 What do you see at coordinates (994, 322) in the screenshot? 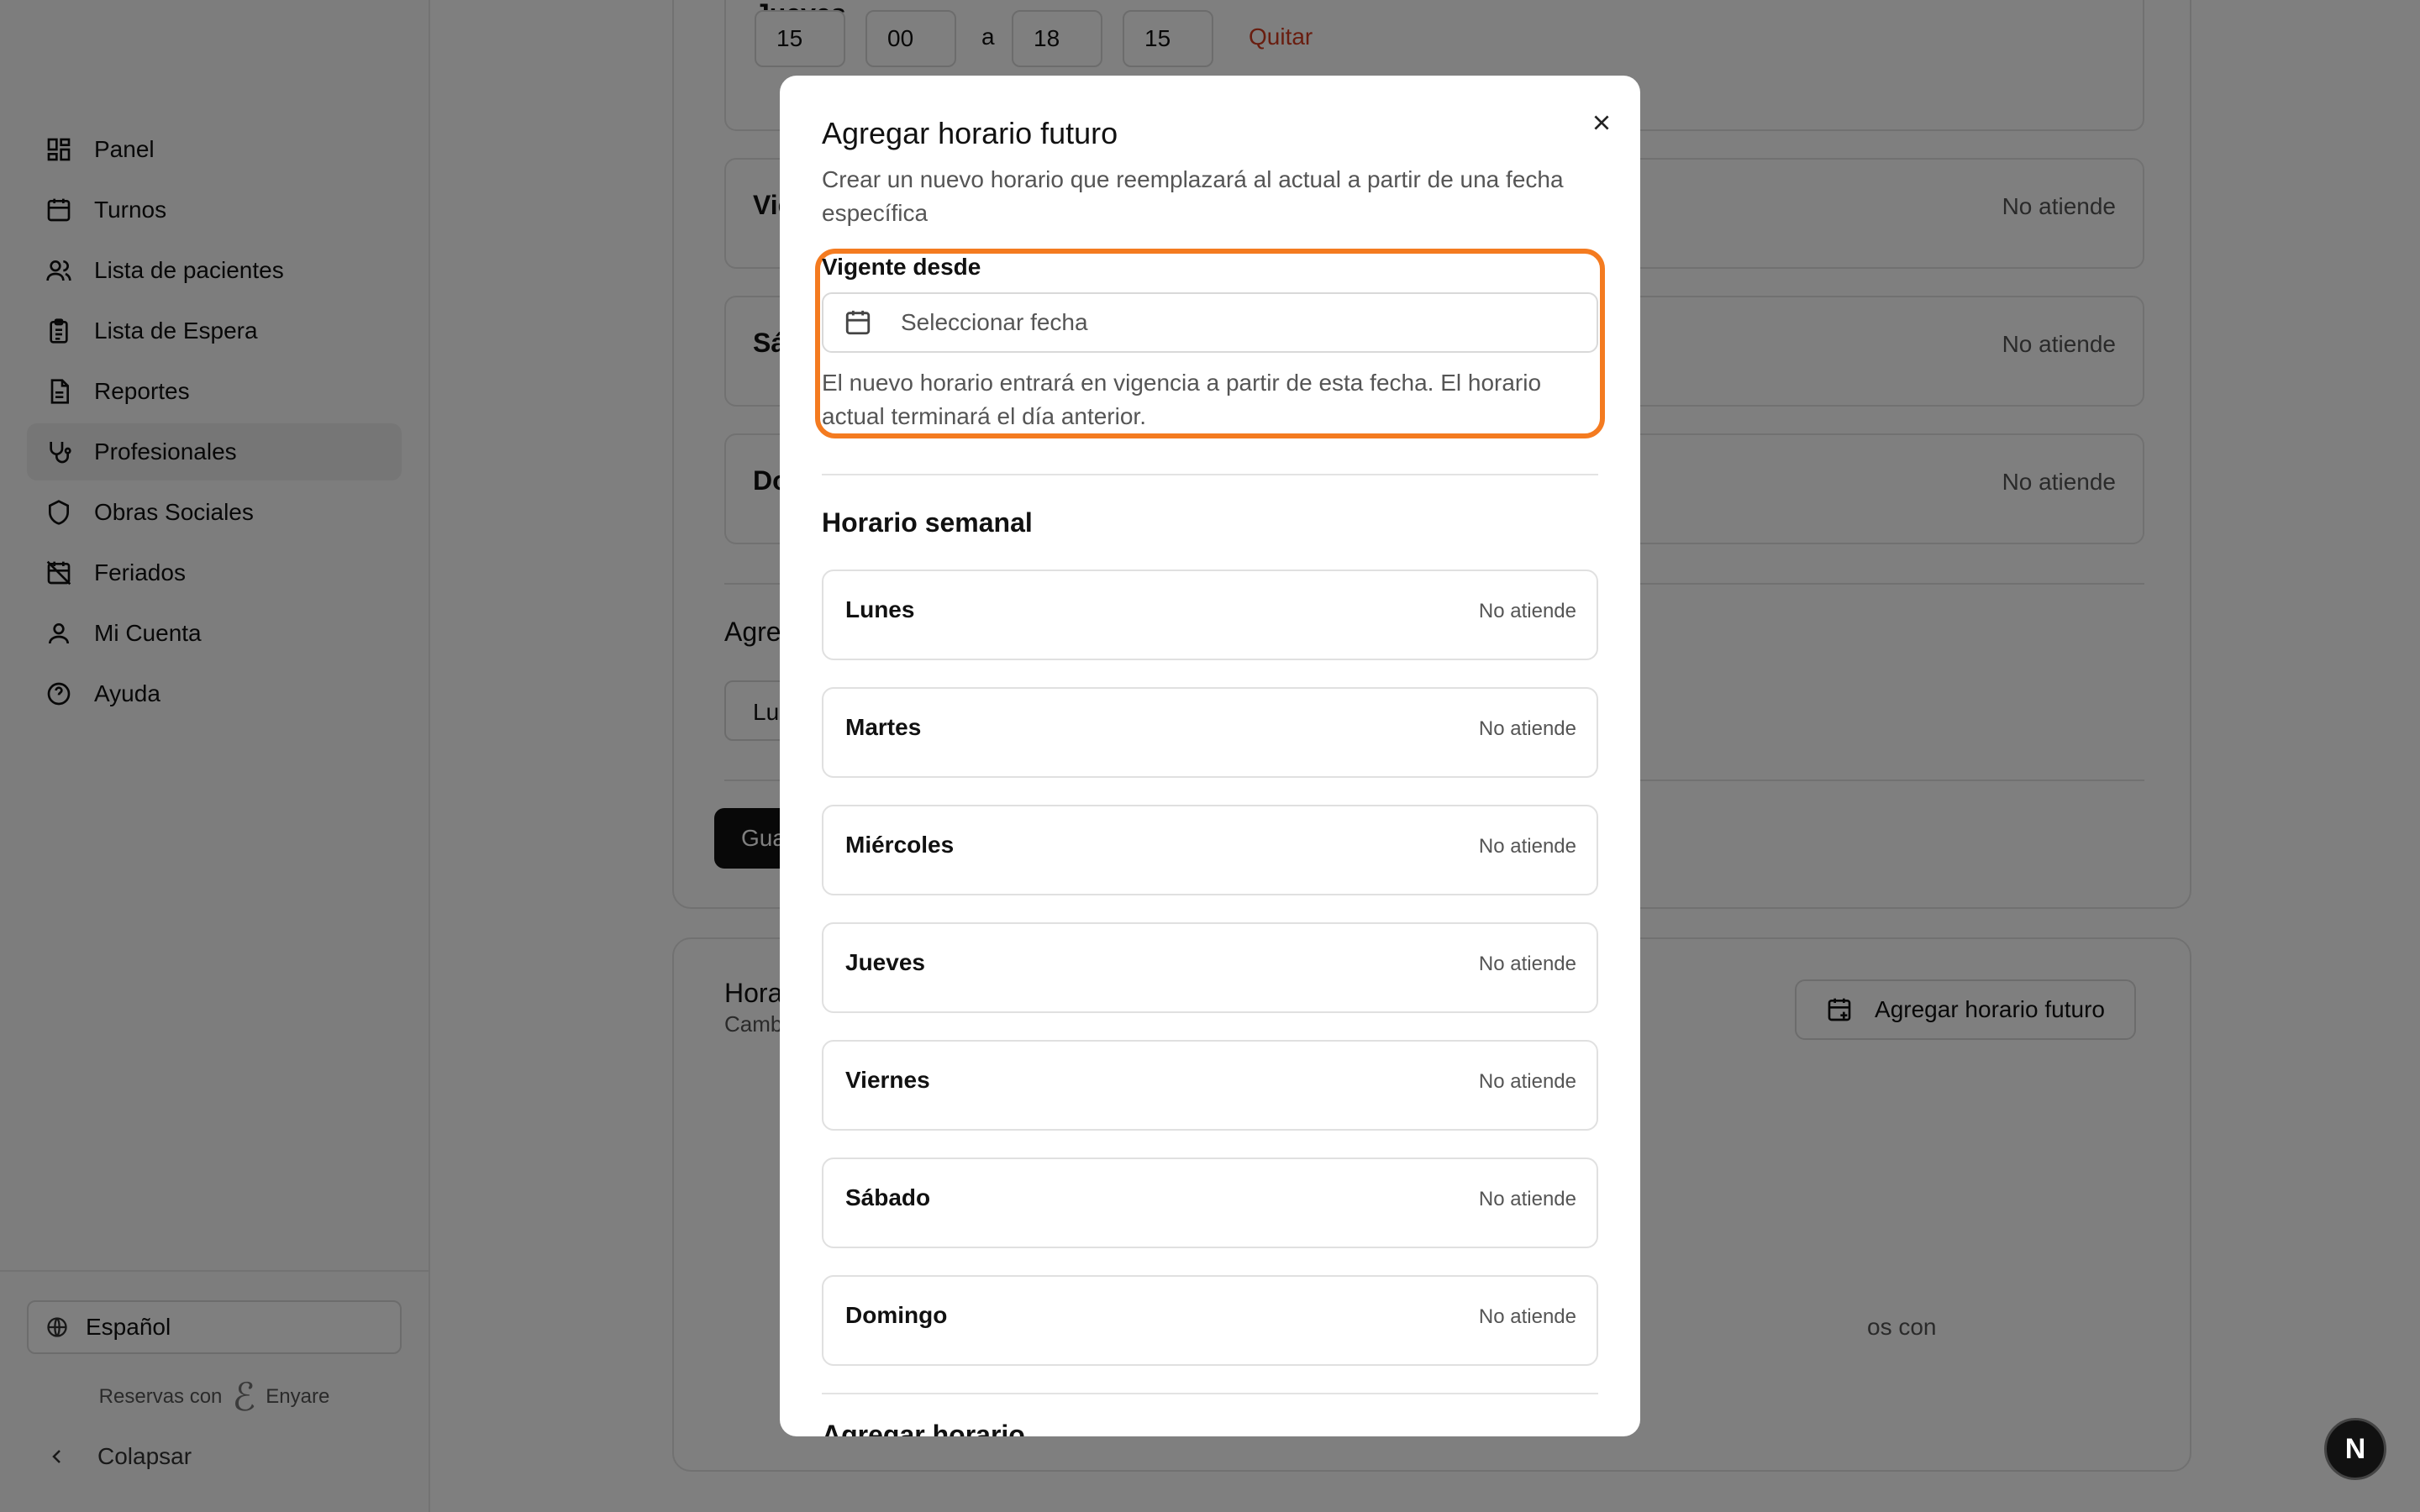
I see `date-placeholder: Seleccionar fecha` at bounding box center [994, 322].